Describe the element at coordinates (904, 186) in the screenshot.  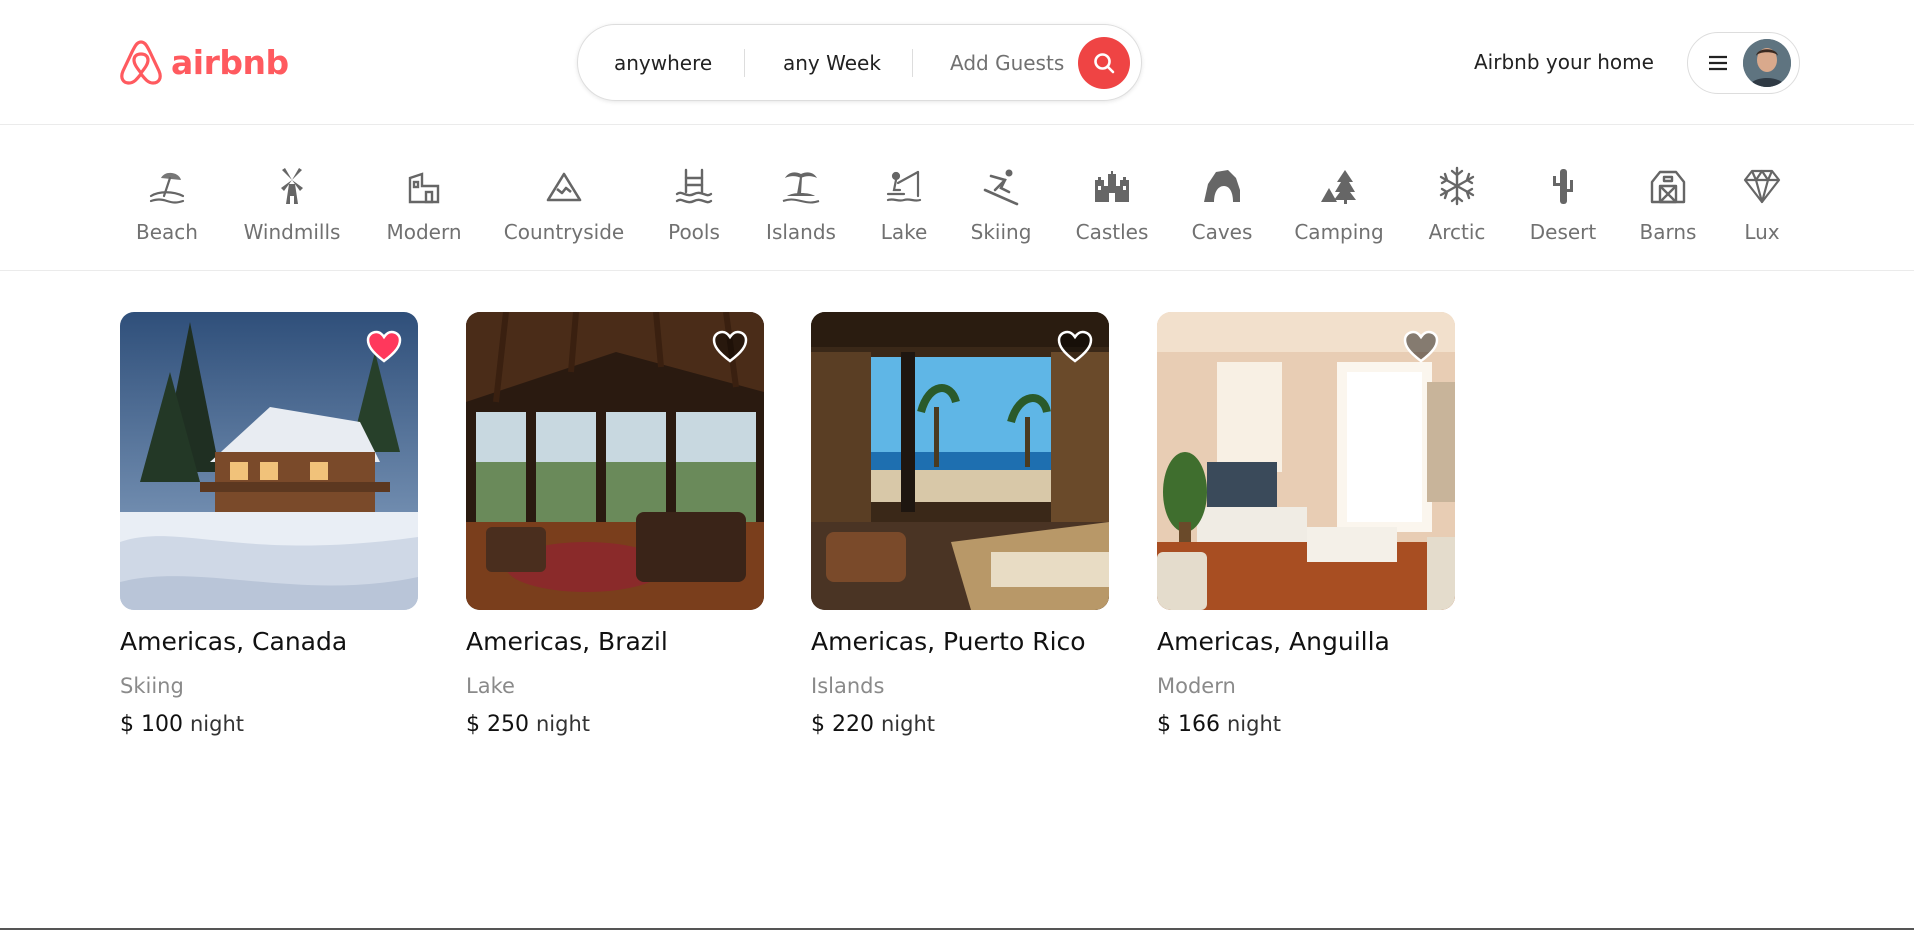
I see `lake-fishing-icon` at that location.